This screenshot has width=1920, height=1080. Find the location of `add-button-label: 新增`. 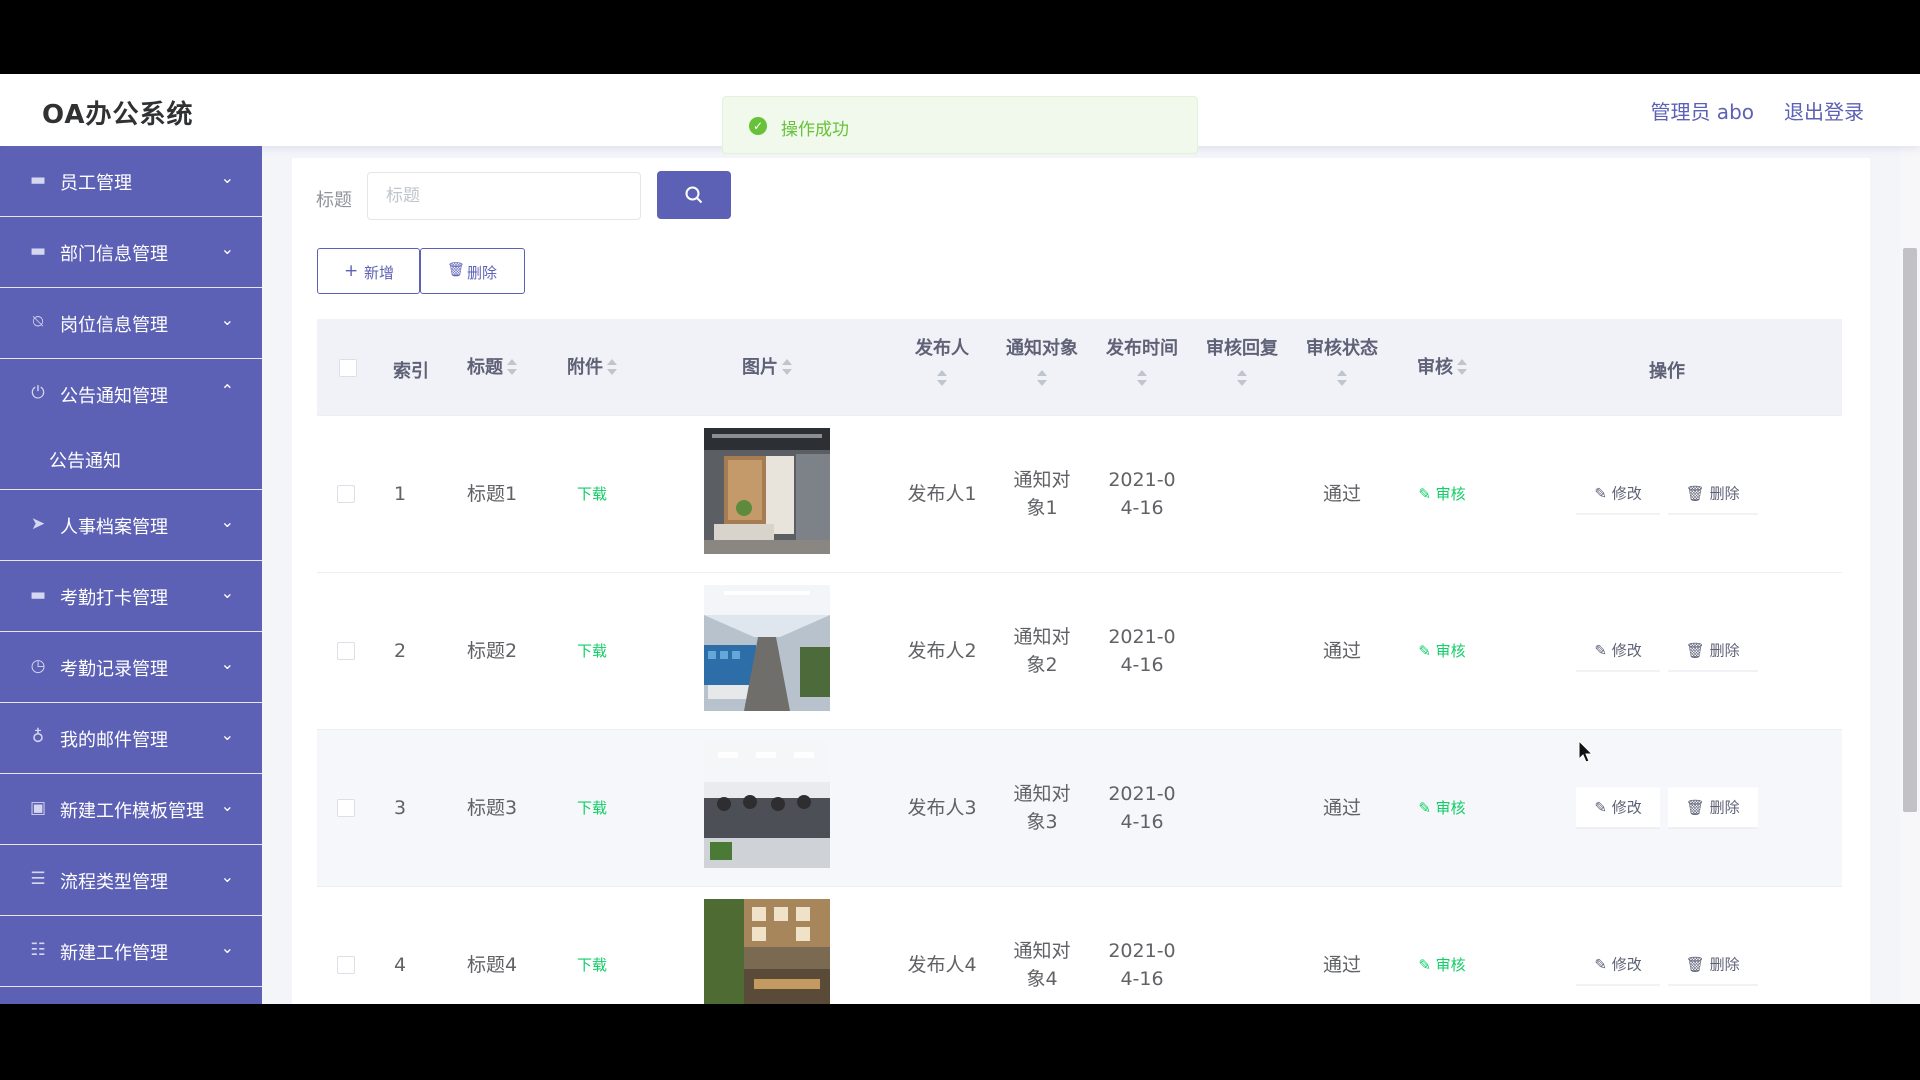

add-button-label: 新增 is located at coordinates (379, 273).